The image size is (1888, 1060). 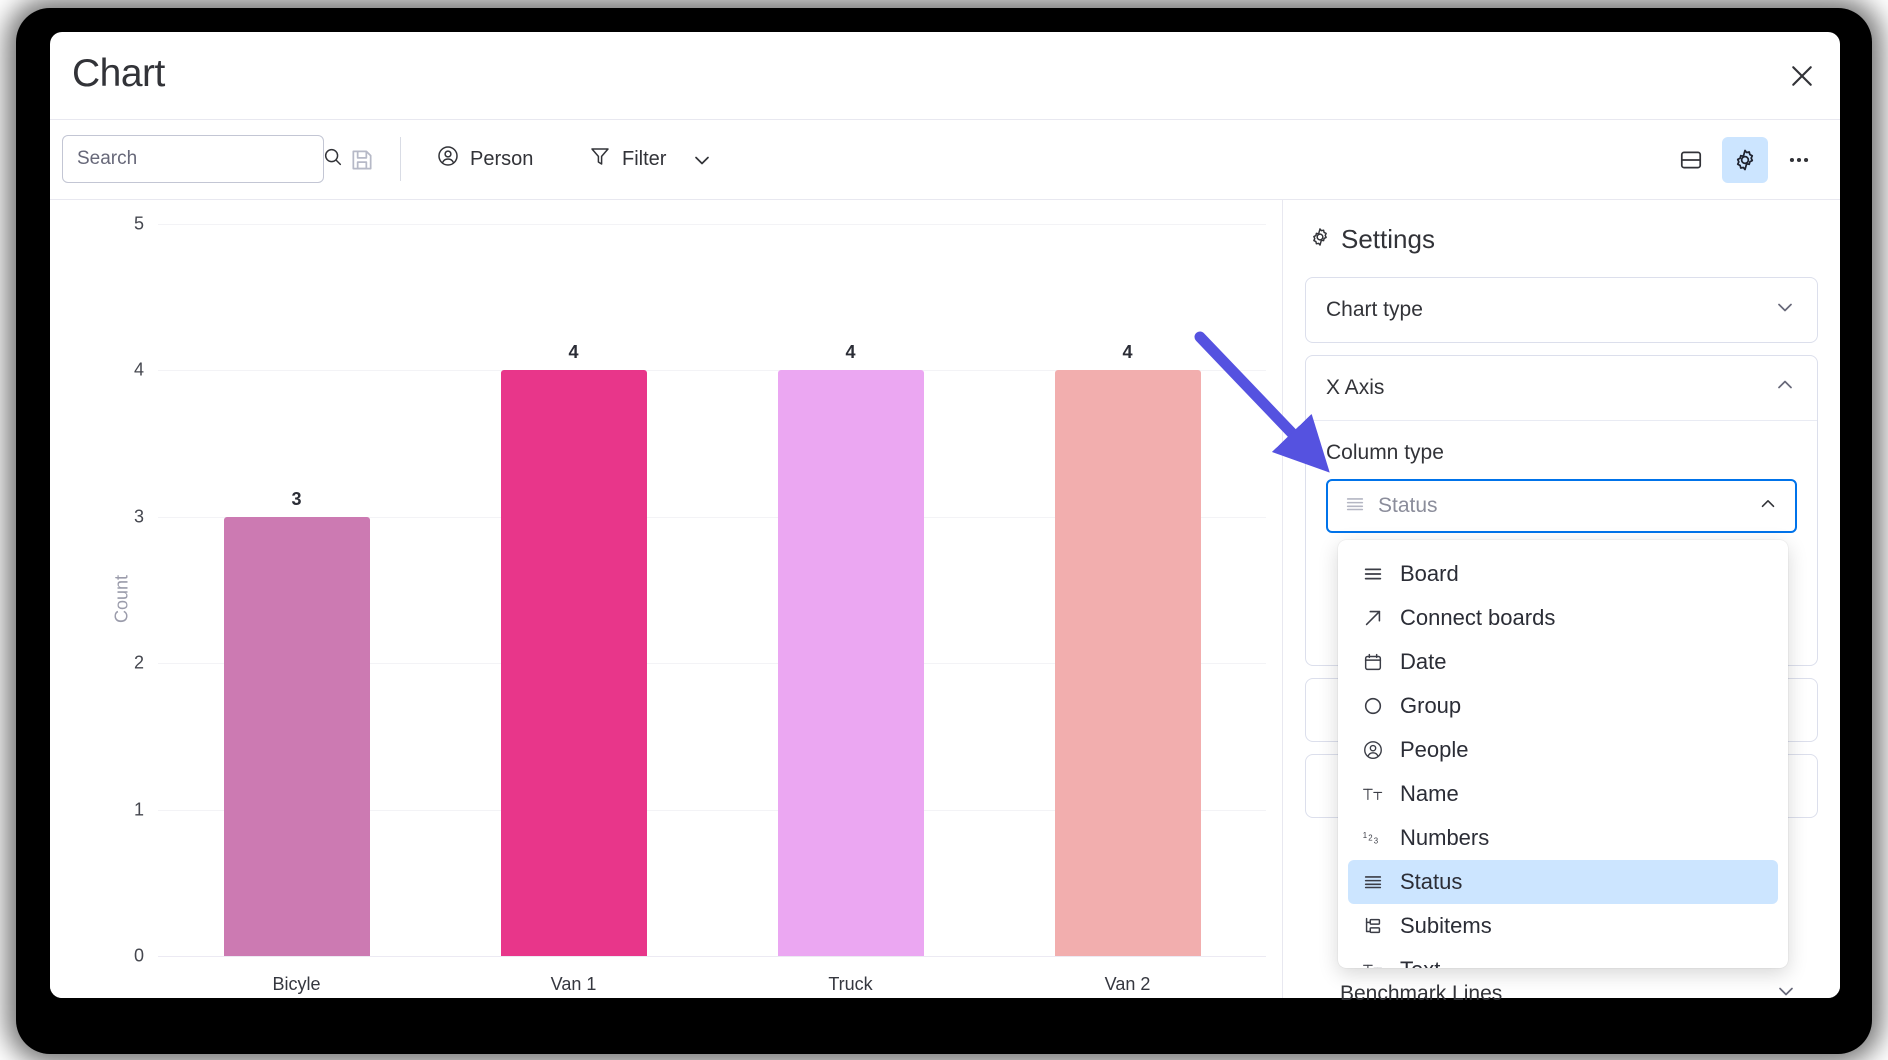 What do you see at coordinates (1561, 239) in the screenshot?
I see `settings-heading: Settings` at bounding box center [1561, 239].